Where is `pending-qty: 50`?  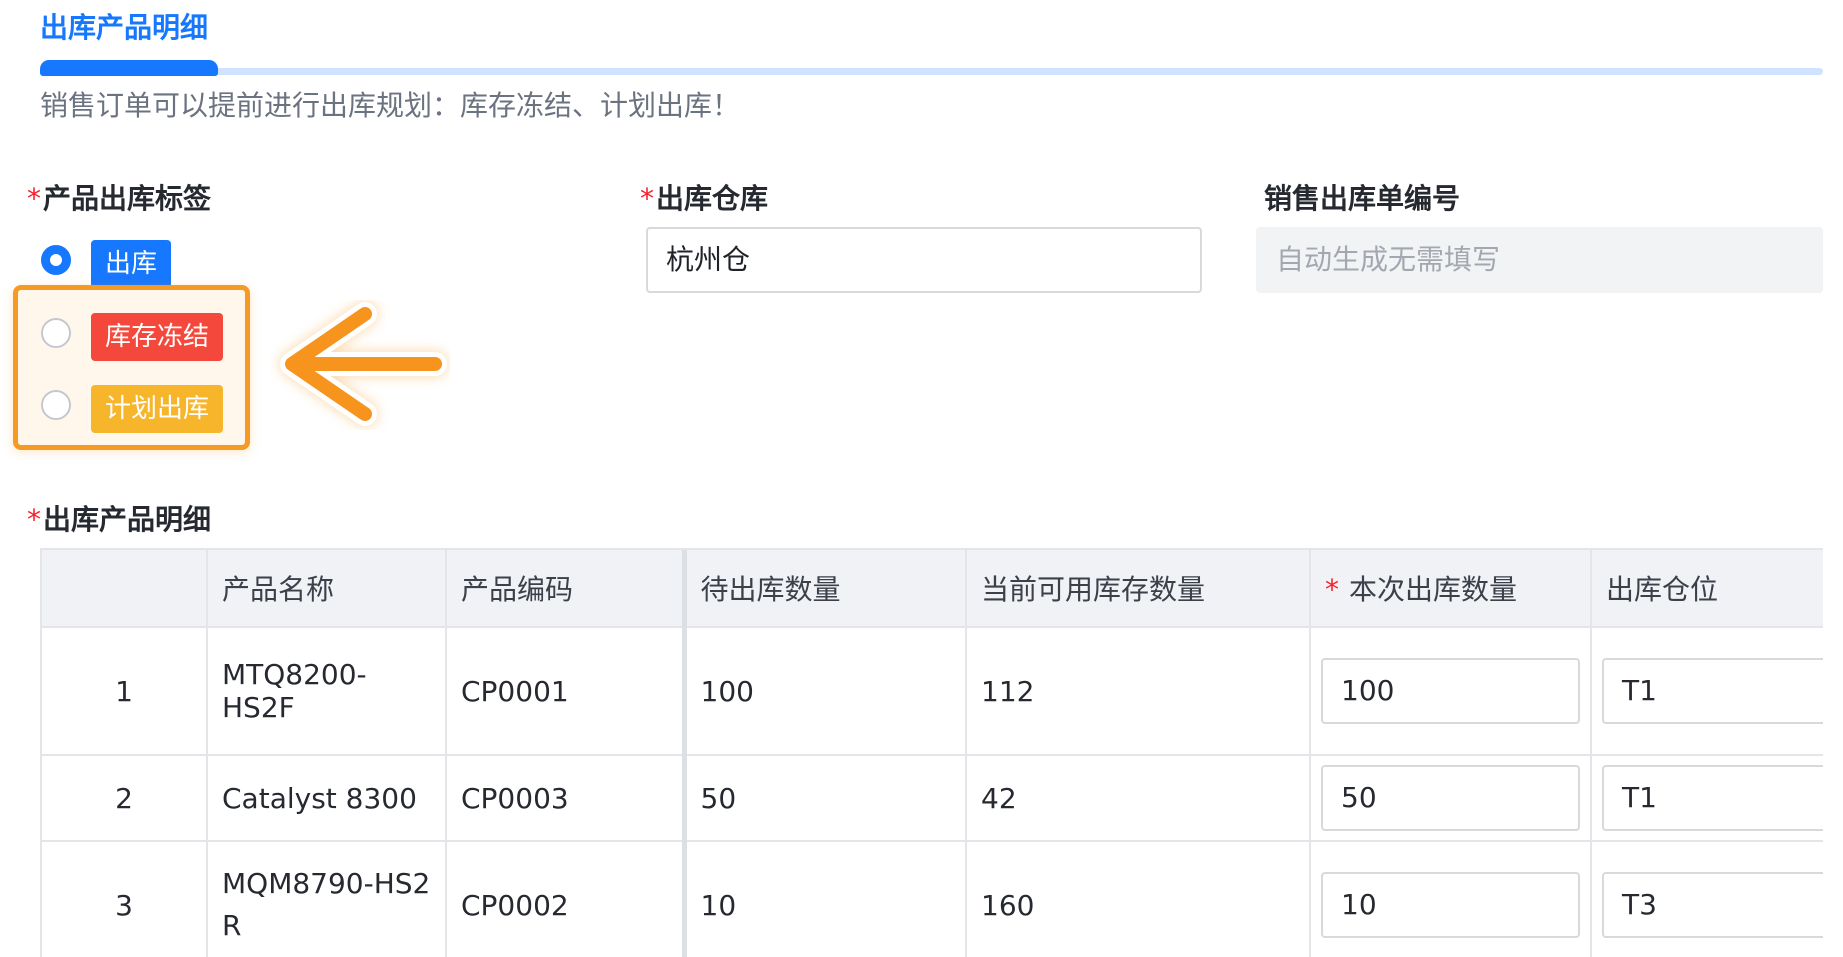 pending-qty: 50 is located at coordinates (825, 798).